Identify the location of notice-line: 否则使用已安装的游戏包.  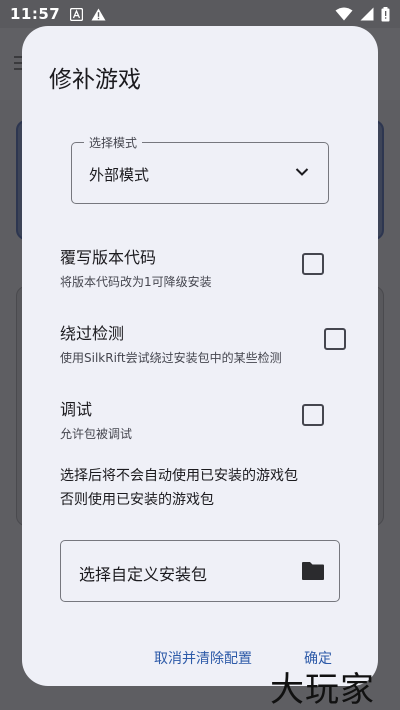
(137, 500).